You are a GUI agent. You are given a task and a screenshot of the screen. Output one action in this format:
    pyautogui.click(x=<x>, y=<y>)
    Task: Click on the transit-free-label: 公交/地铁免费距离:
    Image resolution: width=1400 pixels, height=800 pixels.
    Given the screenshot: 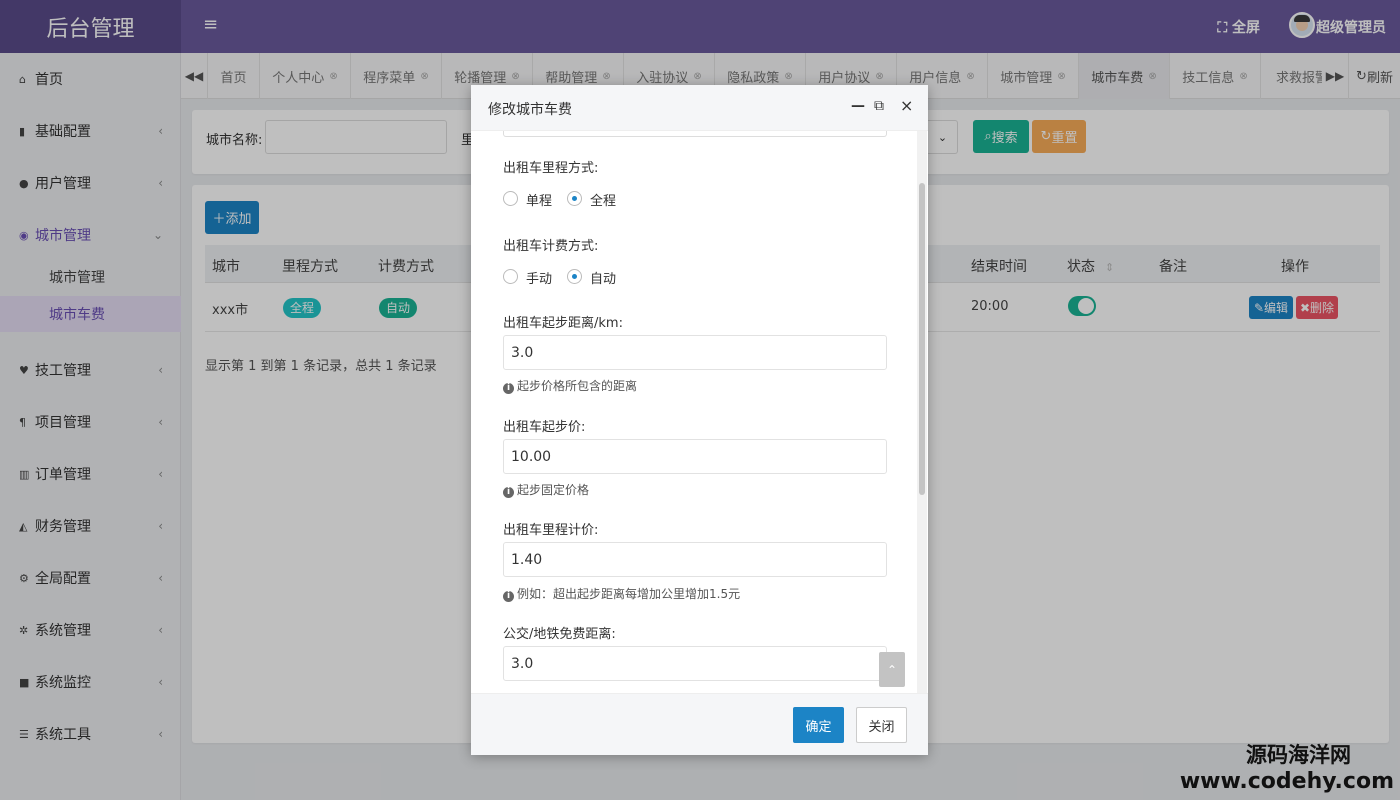 What is the action you would take?
    pyautogui.click(x=559, y=634)
    